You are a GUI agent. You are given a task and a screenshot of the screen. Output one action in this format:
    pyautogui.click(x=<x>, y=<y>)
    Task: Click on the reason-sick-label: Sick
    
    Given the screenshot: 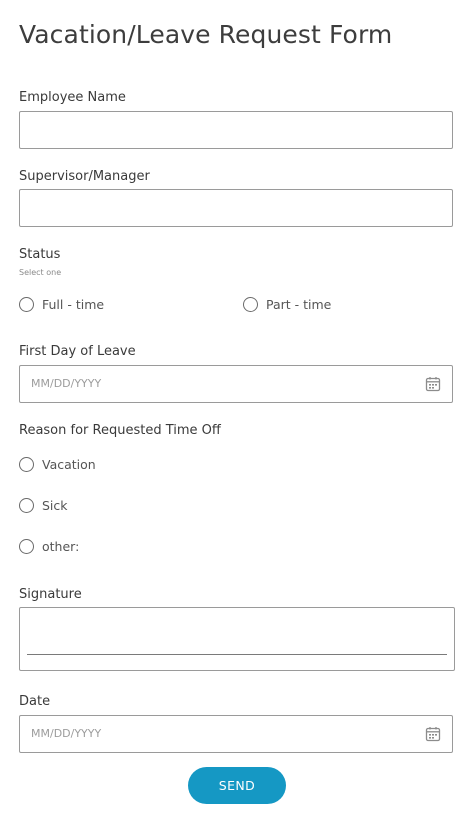 What is the action you would take?
    pyautogui.click(x=55, y=505)
    